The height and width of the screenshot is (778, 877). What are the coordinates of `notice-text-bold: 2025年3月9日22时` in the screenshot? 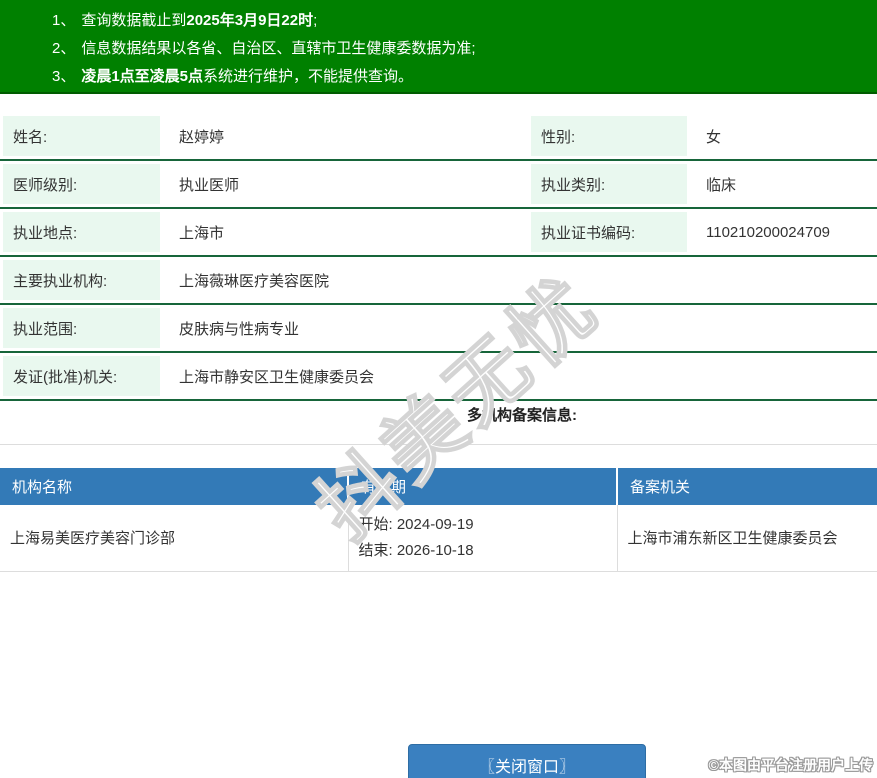 It's located at (250, 20).